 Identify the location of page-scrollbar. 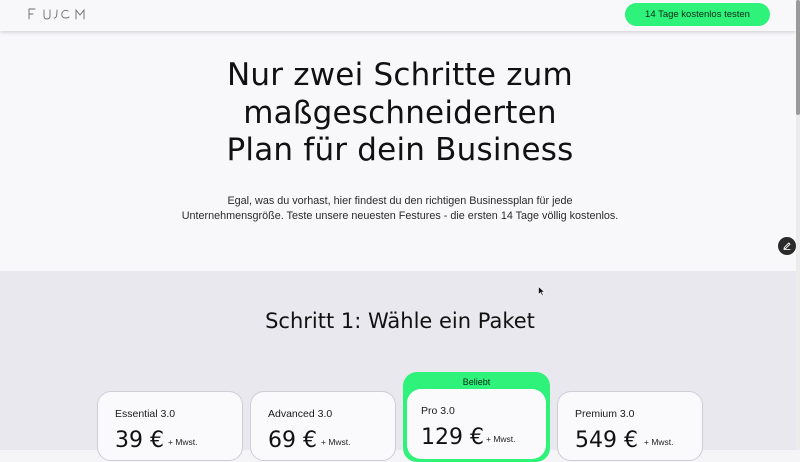
(798, 225).